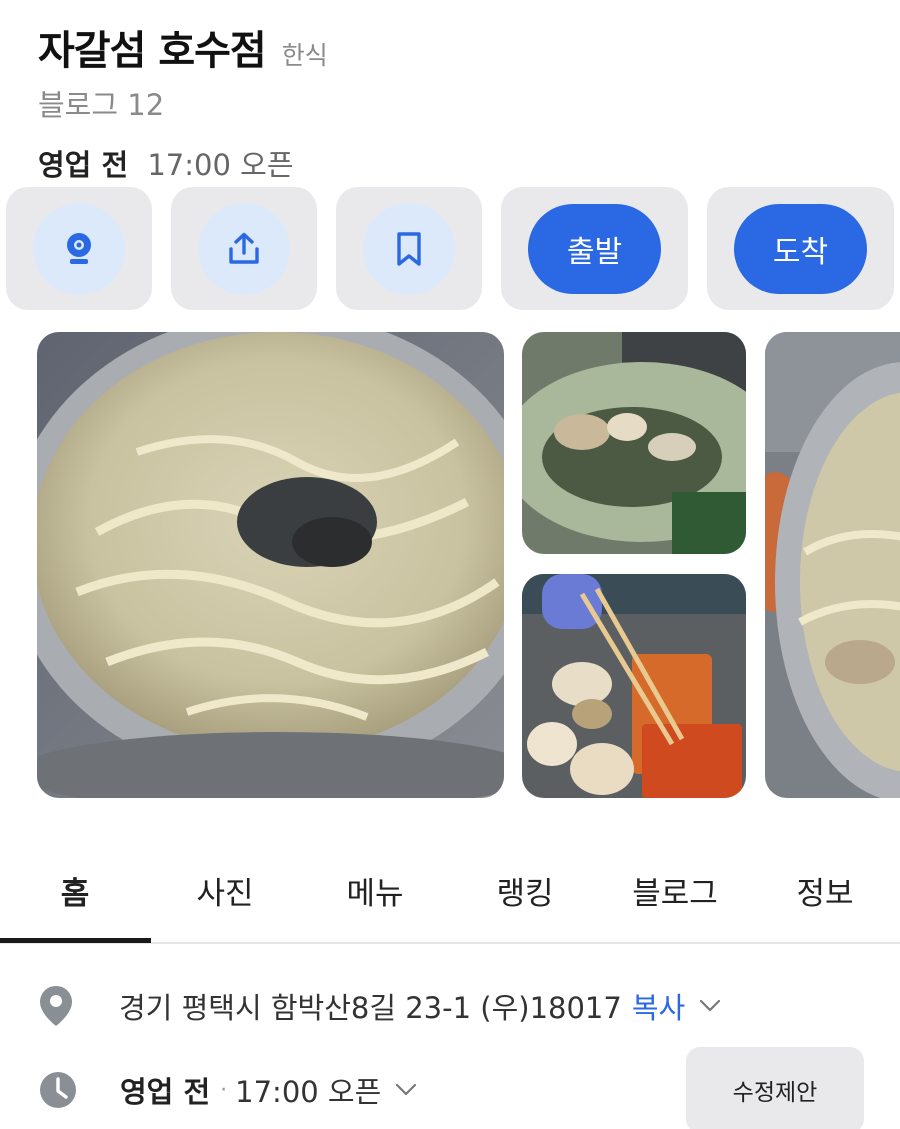  What do you see at coordinates (165, 1092) in the screenshot?
I see `hours-status: 영업 전` at bounding box center [165, 1092].